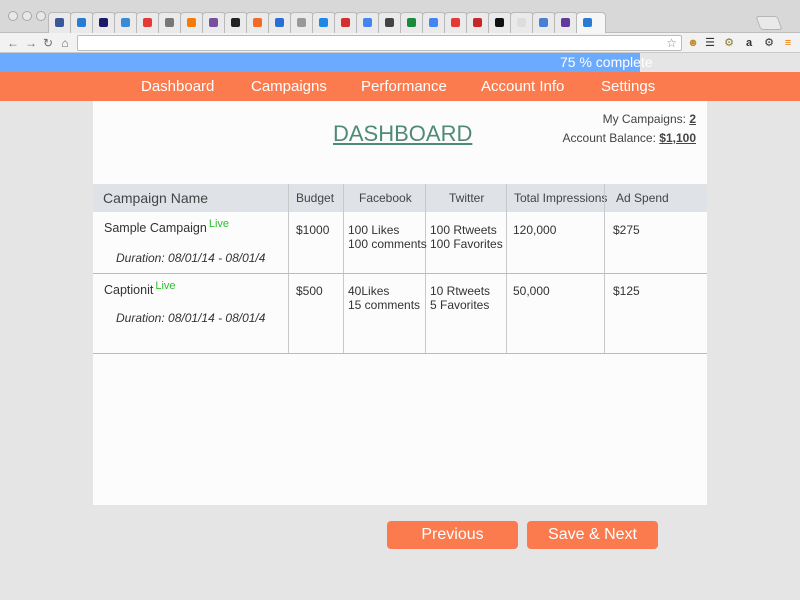  I want to click on header-budget: Budget, so click(315, 198).